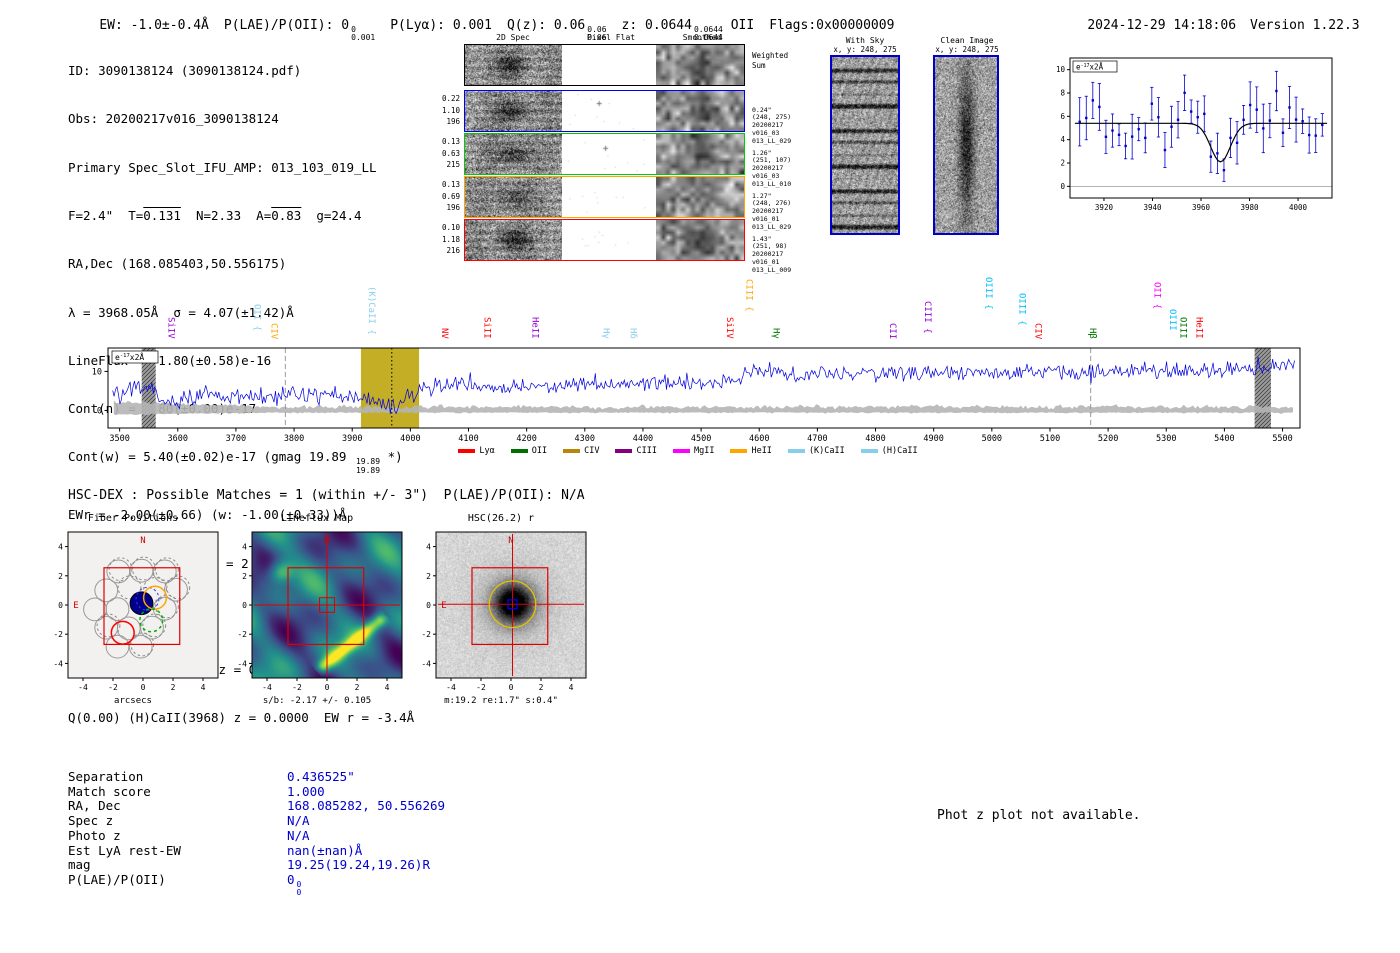 This screenshot has width=1400, height=953. Describe the element at coordinates (177, 264) in the screenshot. I see `info-line-radec: RA,Dec (168.085403,50.556175)` at that location.